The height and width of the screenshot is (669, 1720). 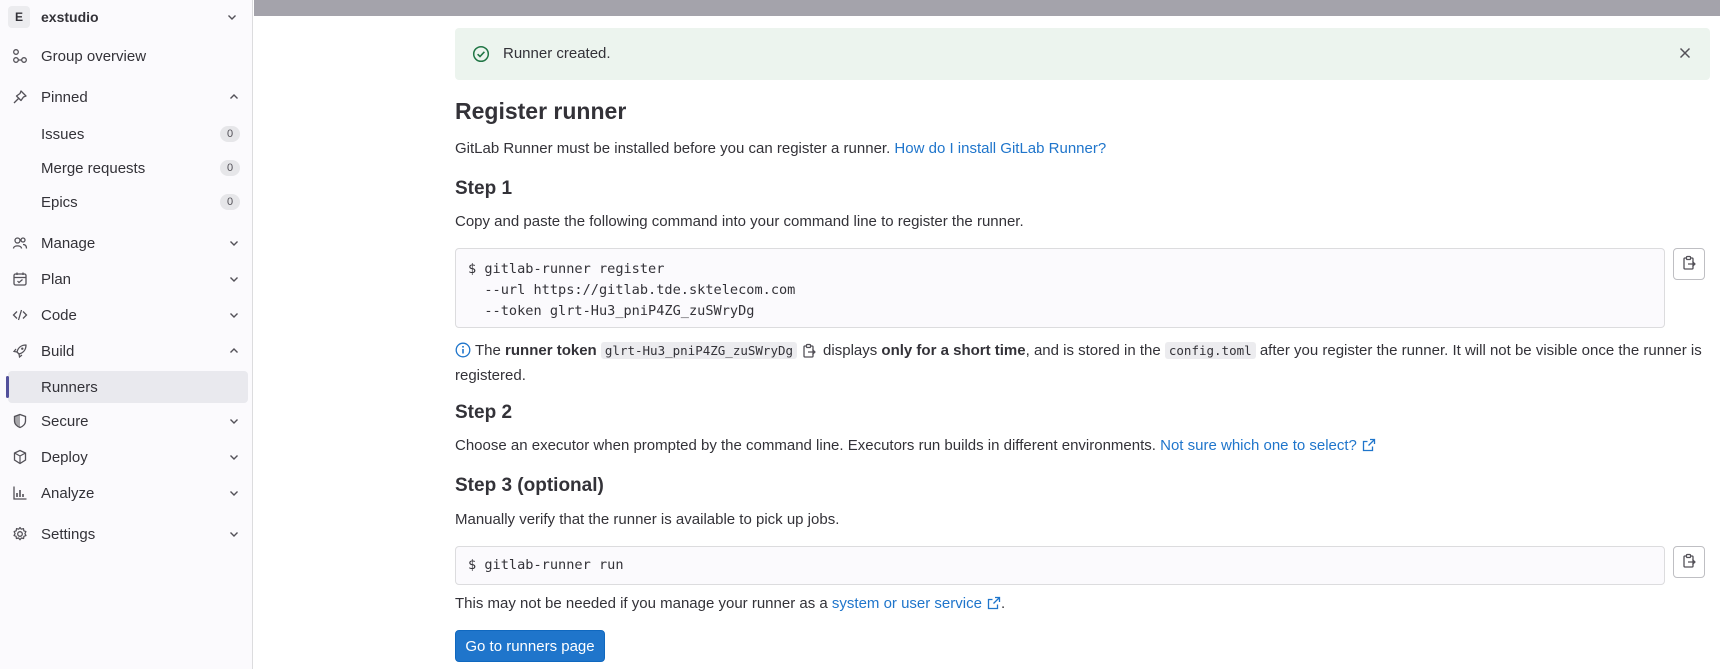 What do you see at coordinates (1258, 445) in the screenshot?
I see `executor-help-link-label: Not sure which one to select?` at bounding box center [1258, 445].